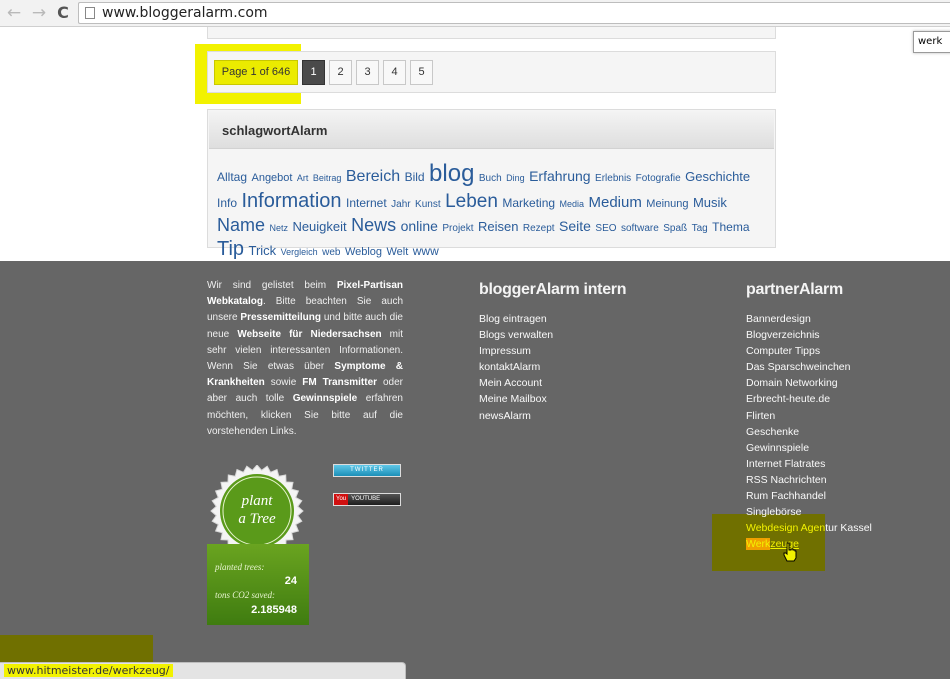 The width and height of the screenshot is (950, 679). Describe the element at coordinates (363, 252) in the screenshot. I see `tag-link: Weblog` at that location.